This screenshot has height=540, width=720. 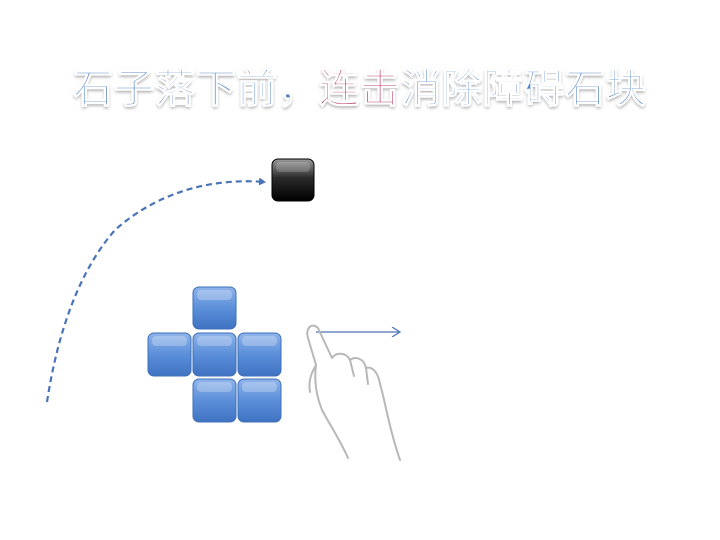 I want to click on obstacle-blocks, so click(x=214, y=354).